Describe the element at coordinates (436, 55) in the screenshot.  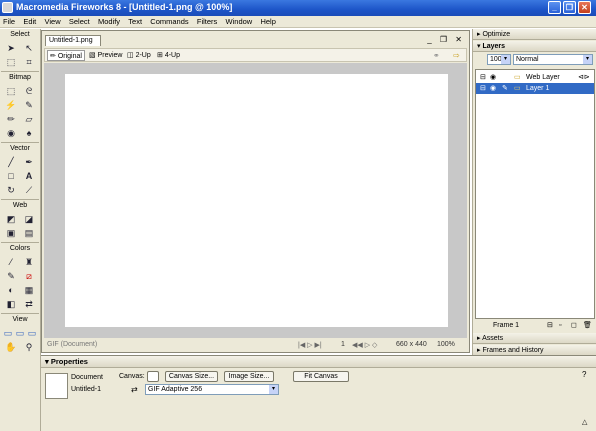
I see `quick-export-icon: ⚭` at that location.